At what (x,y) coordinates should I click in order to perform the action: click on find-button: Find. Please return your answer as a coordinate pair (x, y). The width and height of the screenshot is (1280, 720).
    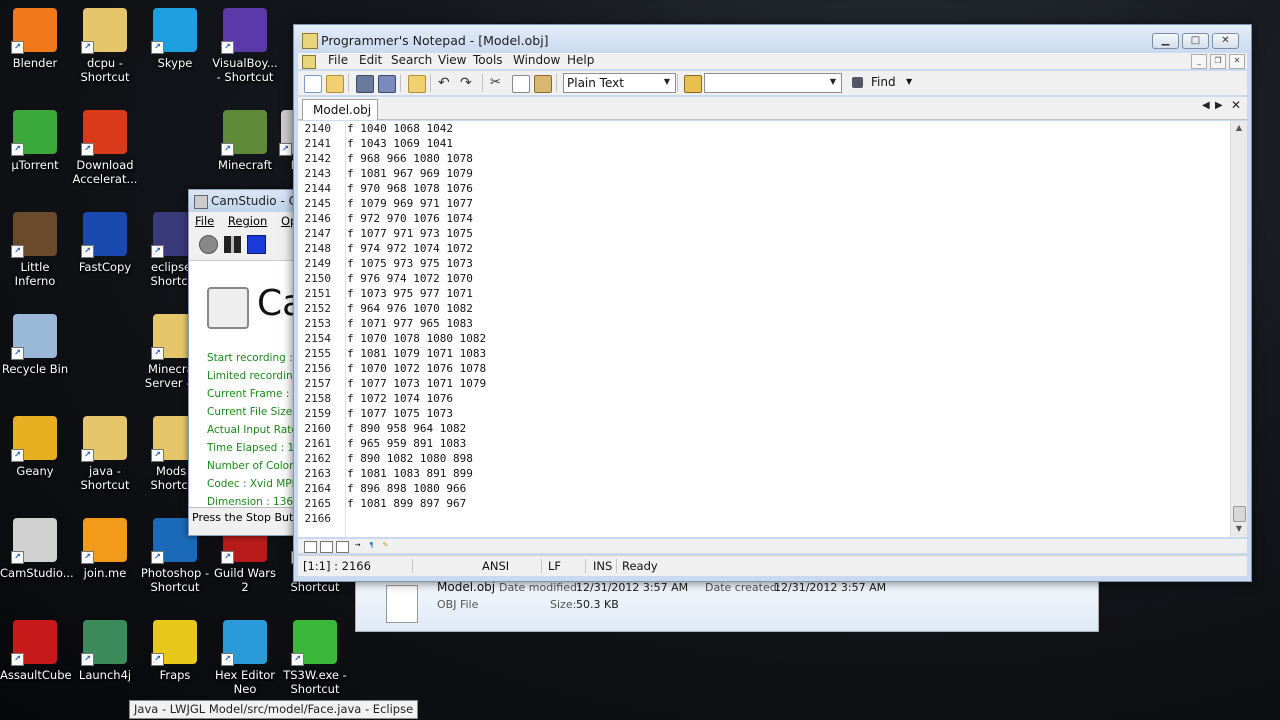
    Looking at the image, I should click on (883, 82).